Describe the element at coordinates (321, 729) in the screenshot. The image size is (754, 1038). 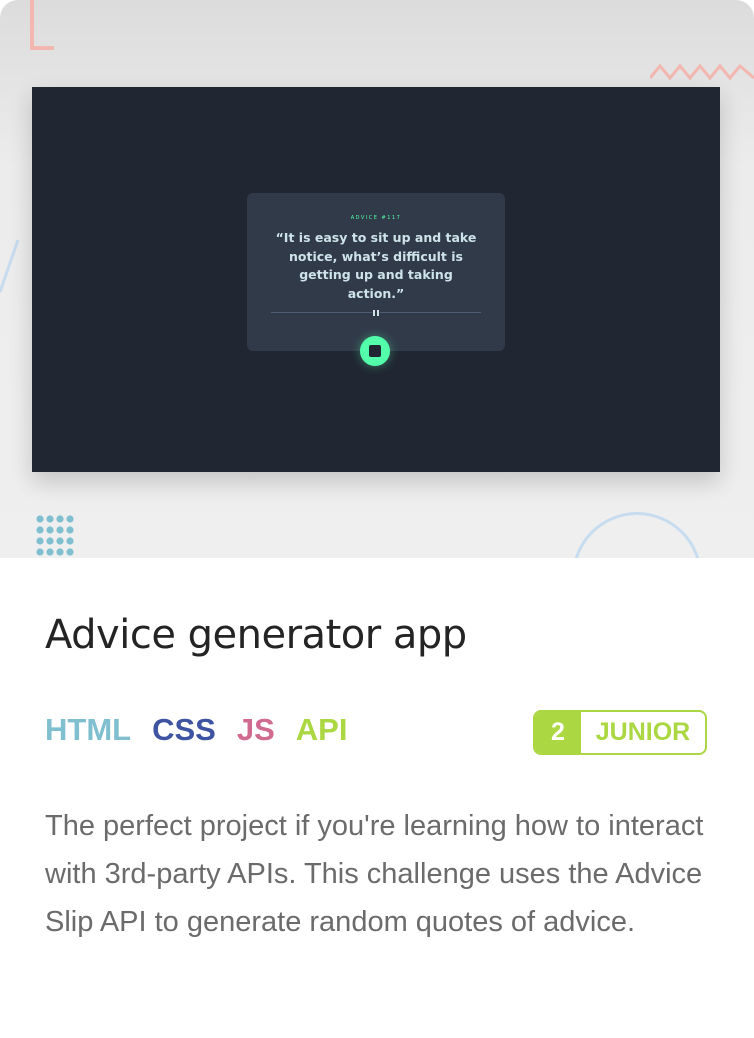
I see `tag-api: API` at that location.